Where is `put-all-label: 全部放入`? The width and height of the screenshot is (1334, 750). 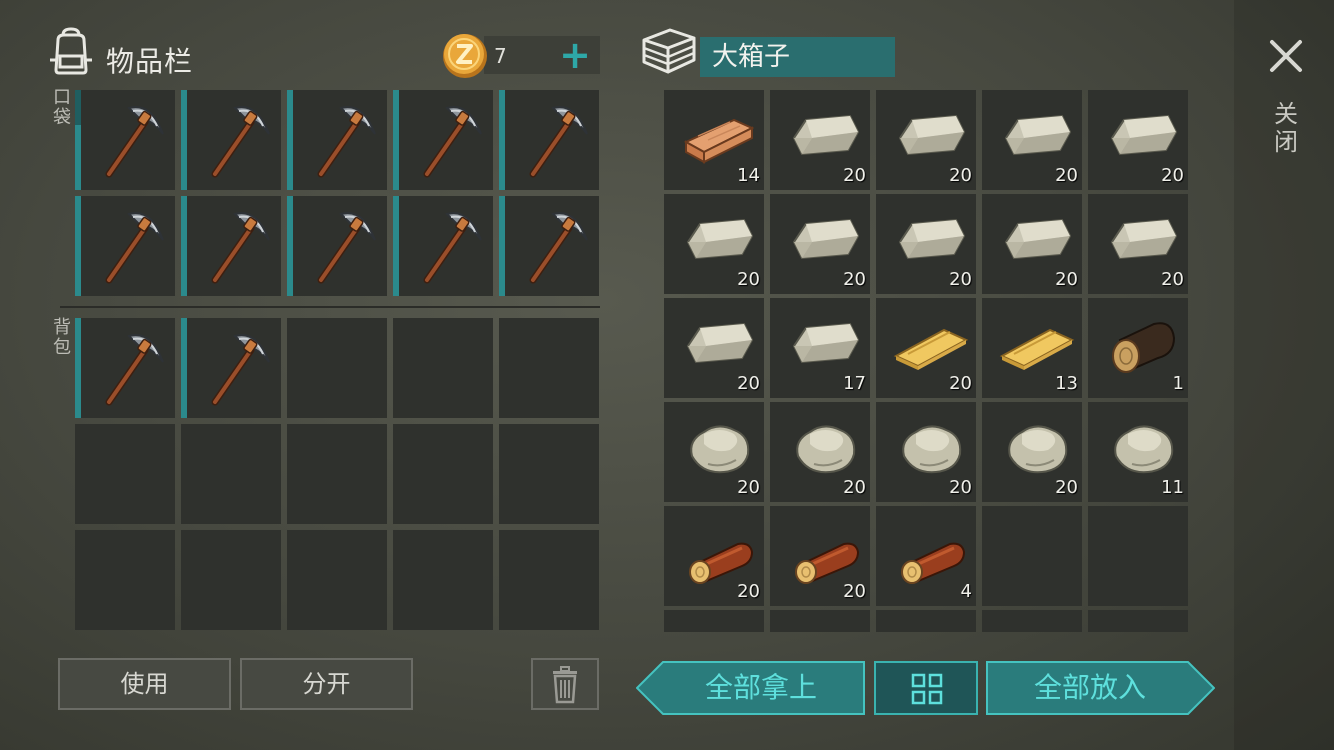
put-all-label: 全部放入 is located at coordinates (1089, 687).